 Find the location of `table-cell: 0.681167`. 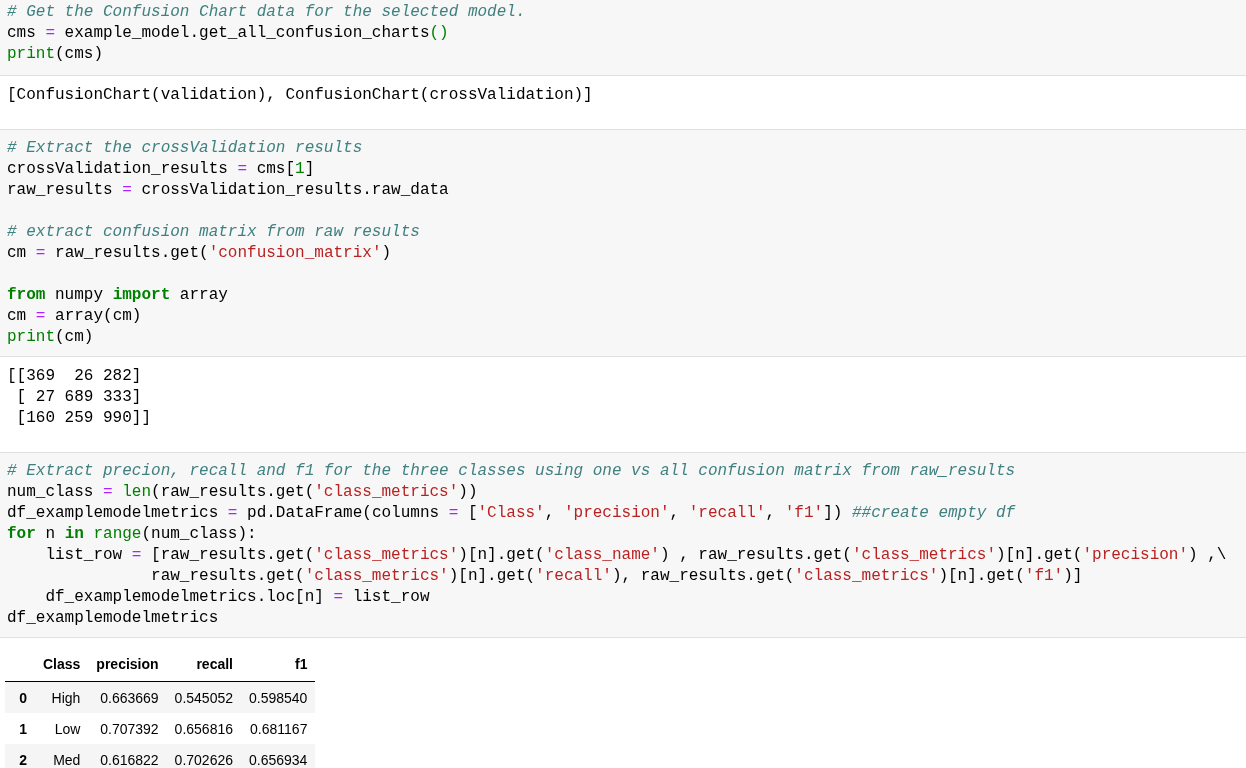

table-cell: 0.681167 is located at coordinates (278, 728).